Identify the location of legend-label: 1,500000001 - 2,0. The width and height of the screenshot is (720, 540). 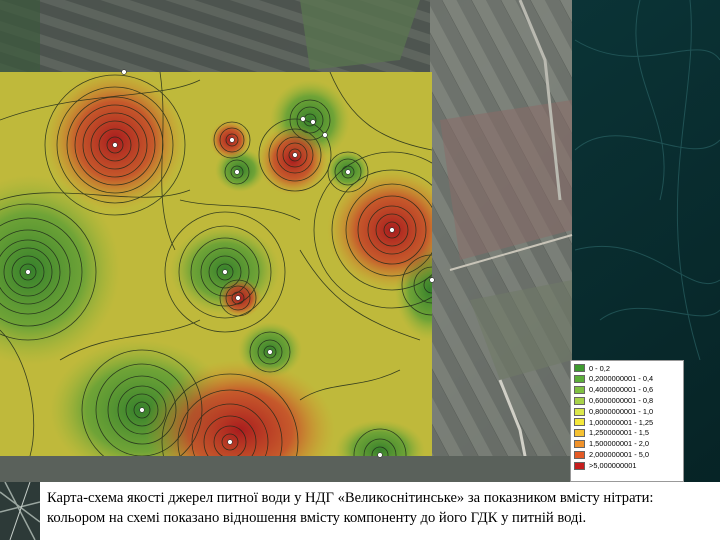
(619, 444).